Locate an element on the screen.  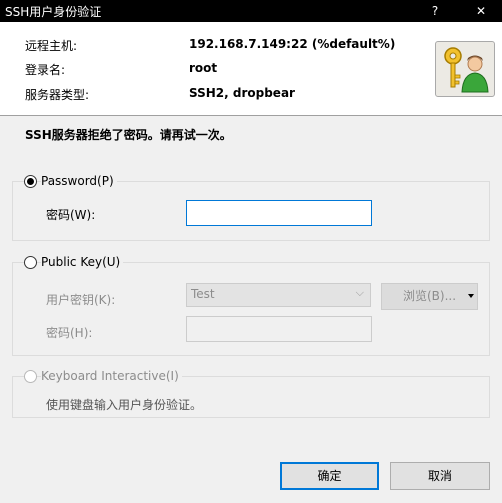
passphrase-input is located at coordinates (279, 329).